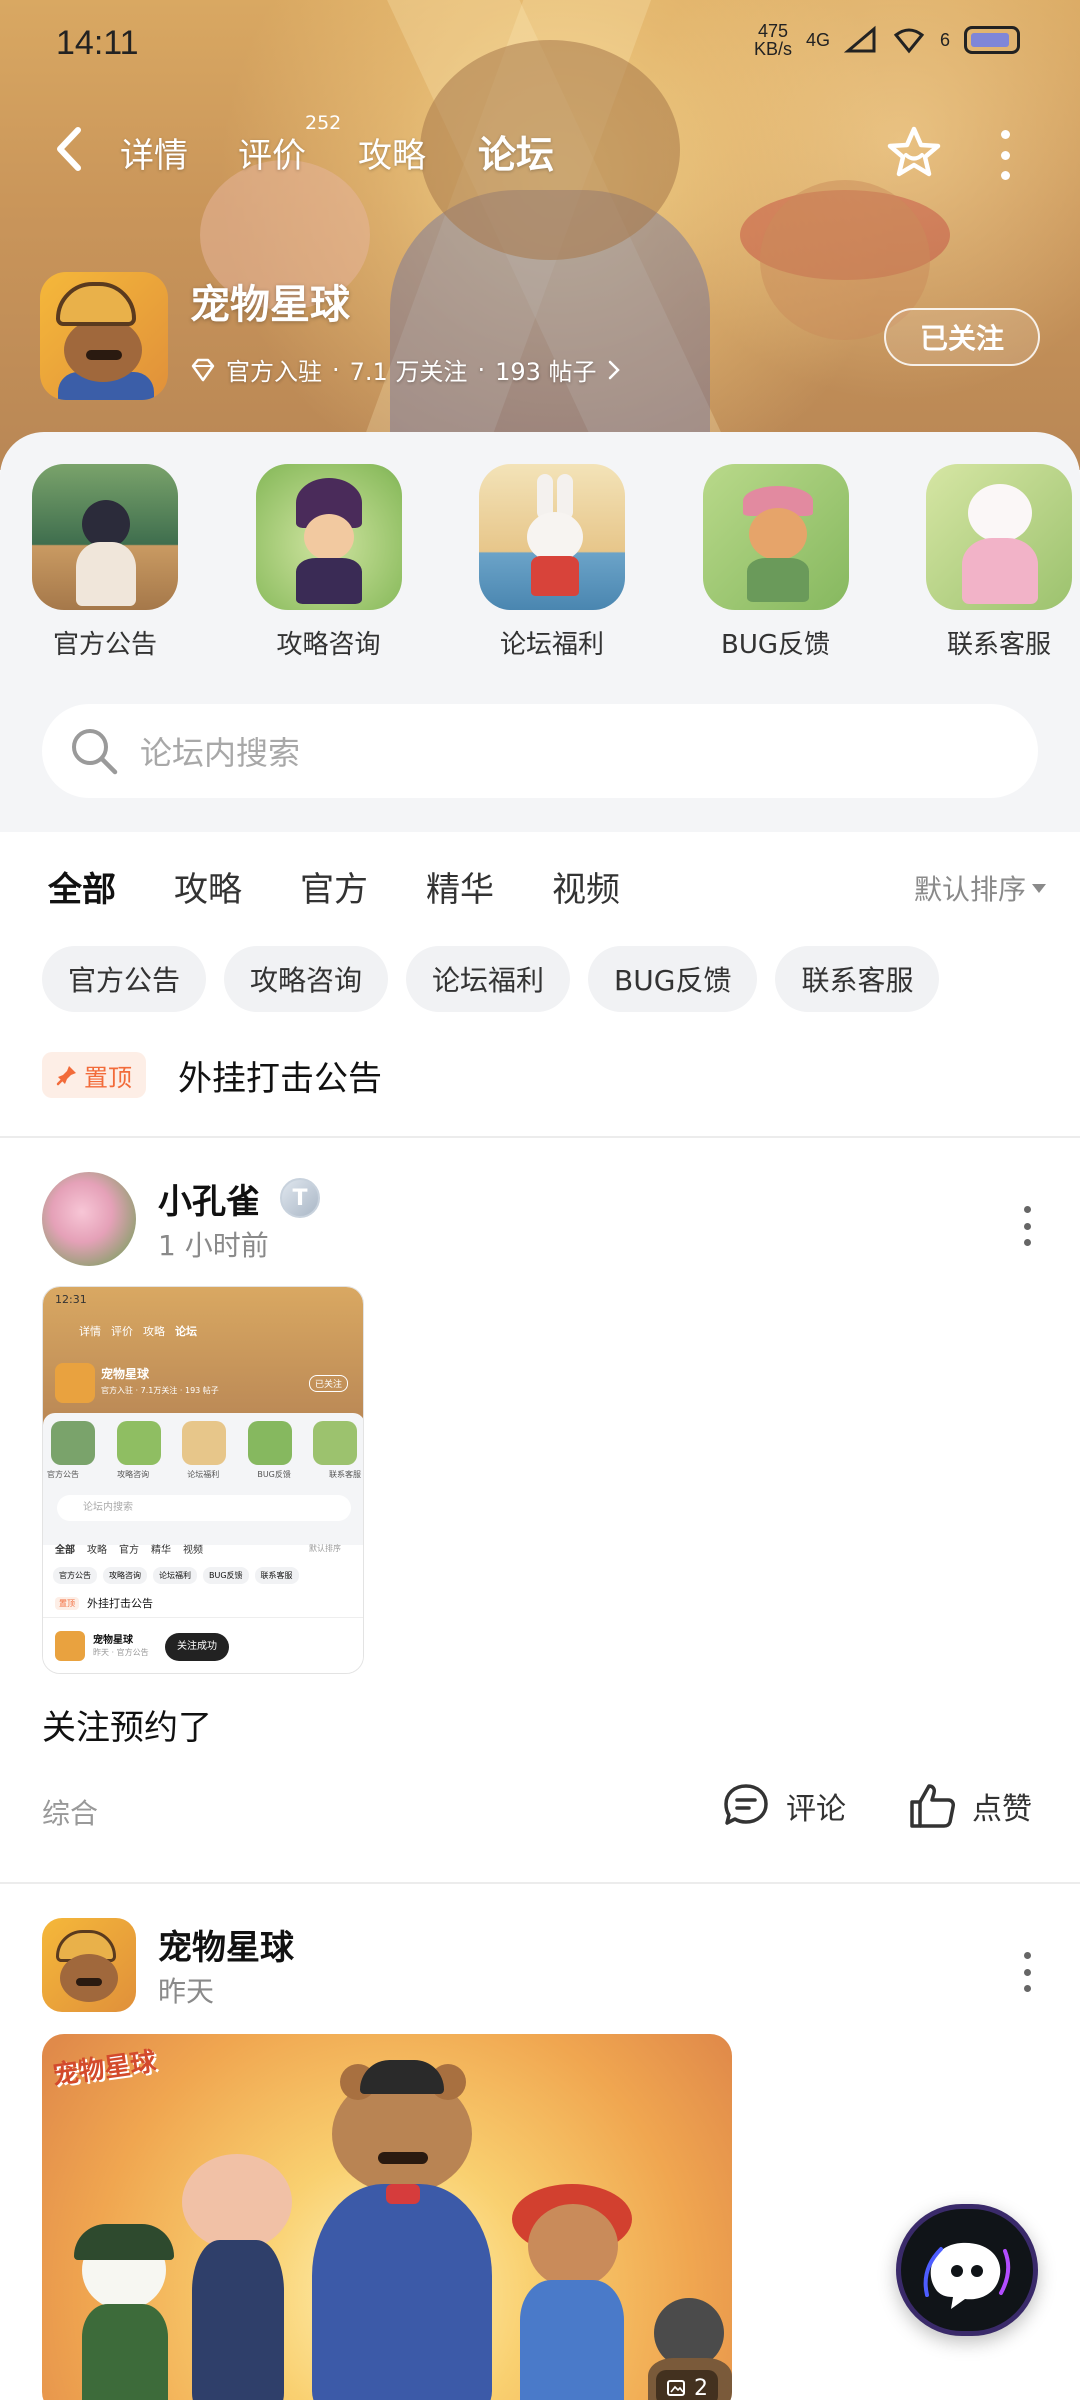 The image size is (1080, 2400). Describe the element at coordinates (392, 152) in the screenshot. I see `tab-guides: 攻略` at that location.